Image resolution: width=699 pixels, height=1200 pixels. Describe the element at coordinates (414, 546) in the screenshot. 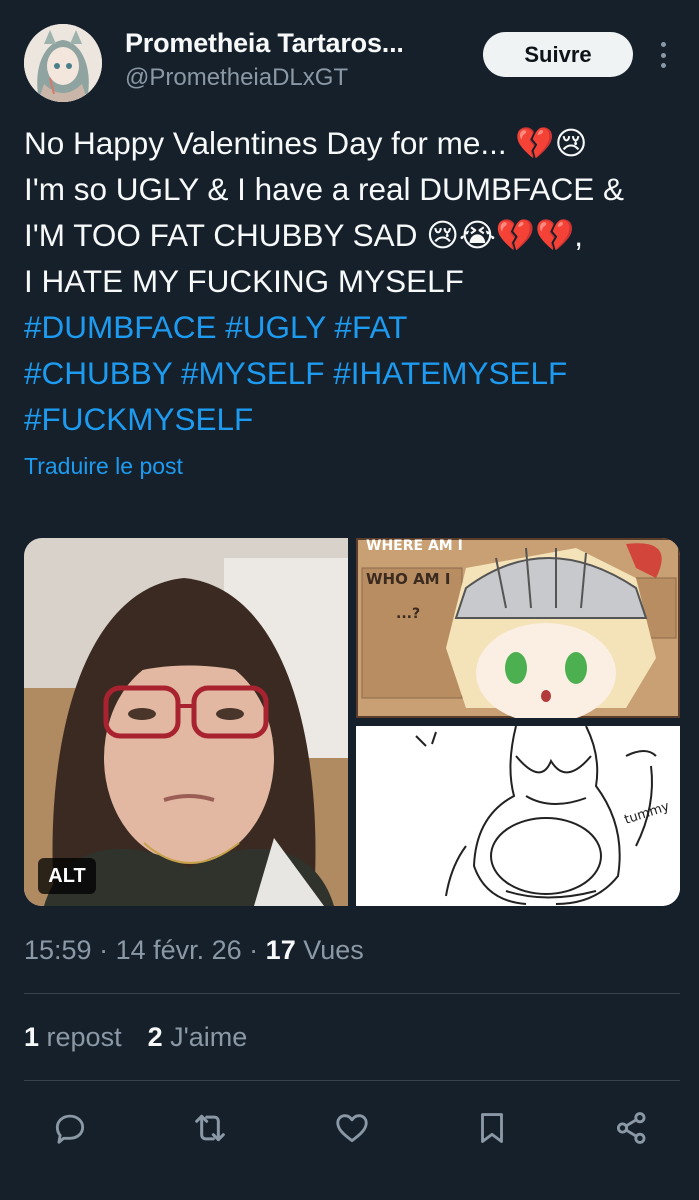

I see `comic-text-top: WHERE AM I` at that location.